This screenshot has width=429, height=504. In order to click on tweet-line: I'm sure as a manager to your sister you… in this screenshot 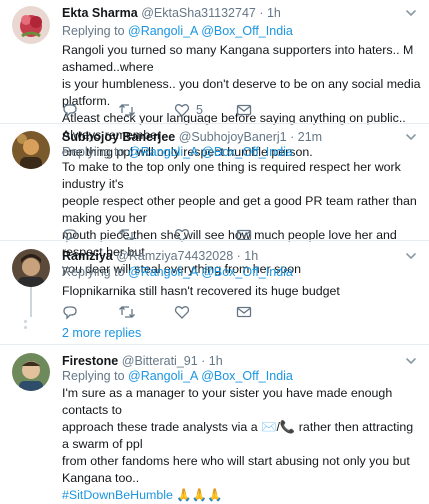, I will do `click(227, 401)`.